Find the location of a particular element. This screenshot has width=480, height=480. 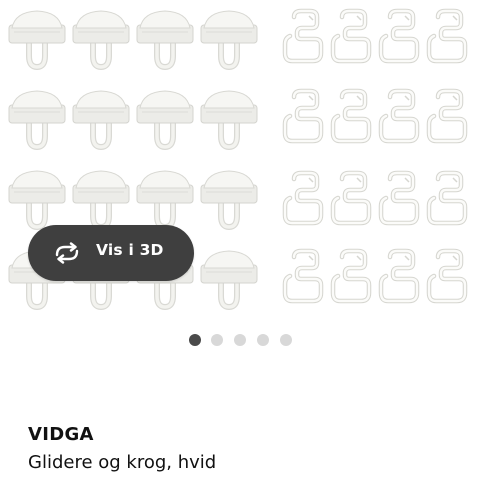

gallery-pagination is located at coordinates (242, 341).